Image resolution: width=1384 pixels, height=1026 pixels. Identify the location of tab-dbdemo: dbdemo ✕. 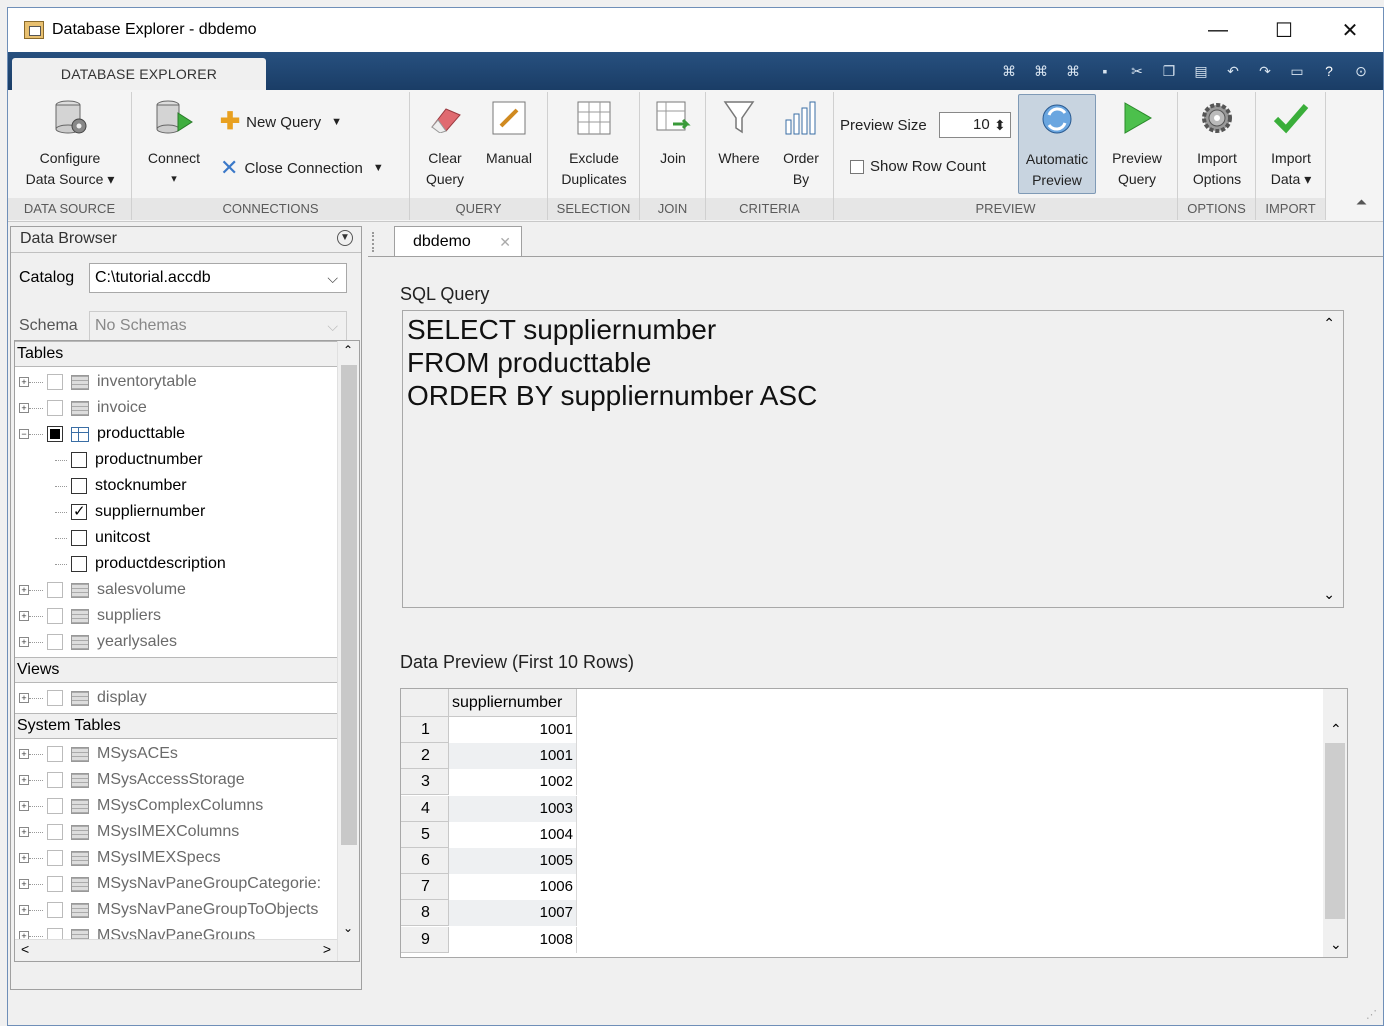
(458, 241).